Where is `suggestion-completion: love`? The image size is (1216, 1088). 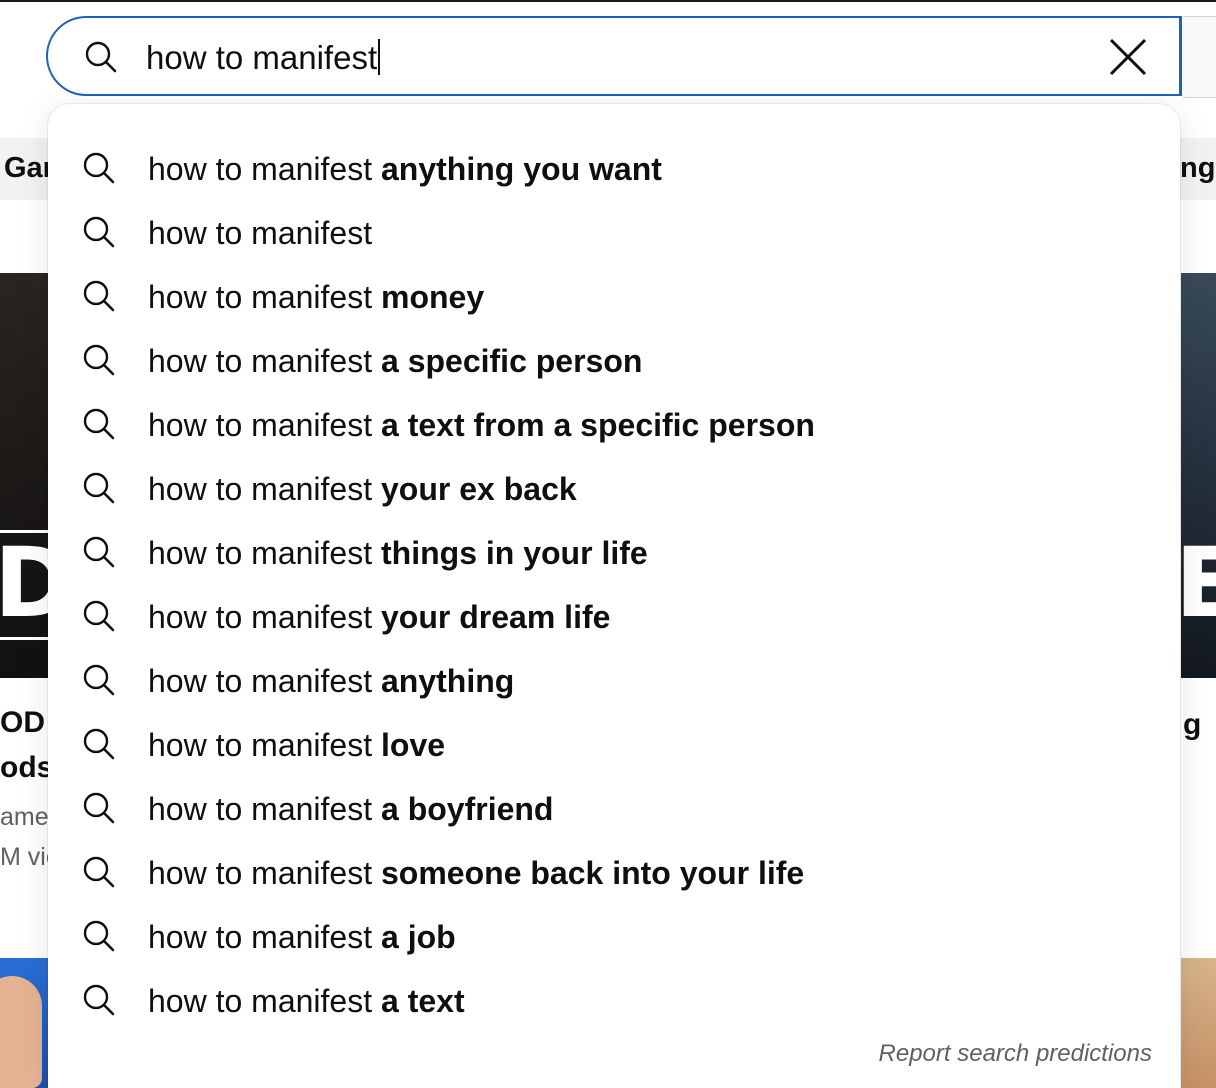
suggestion-completion: love is located at coordinates (409, 745).